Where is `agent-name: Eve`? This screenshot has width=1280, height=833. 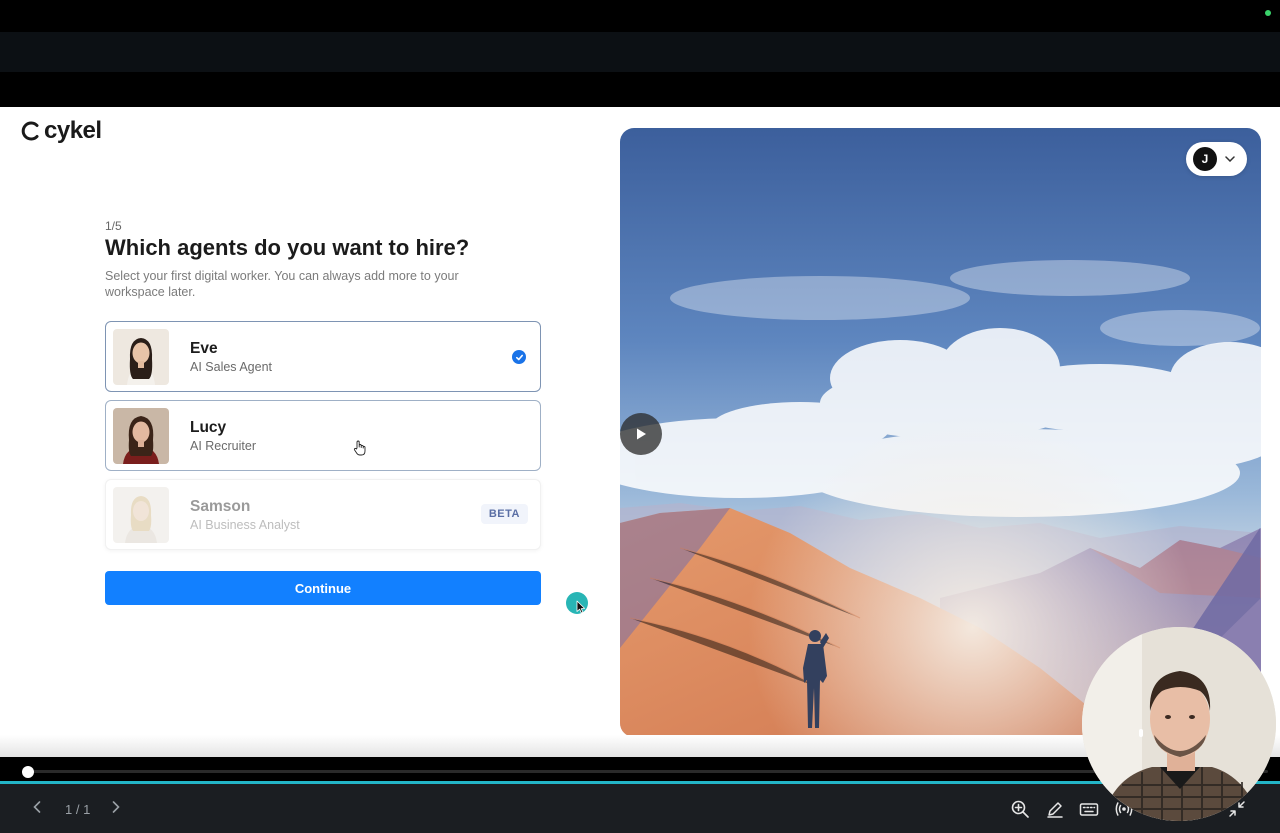 agent-name: Eve is located at coordinates (204, 348).